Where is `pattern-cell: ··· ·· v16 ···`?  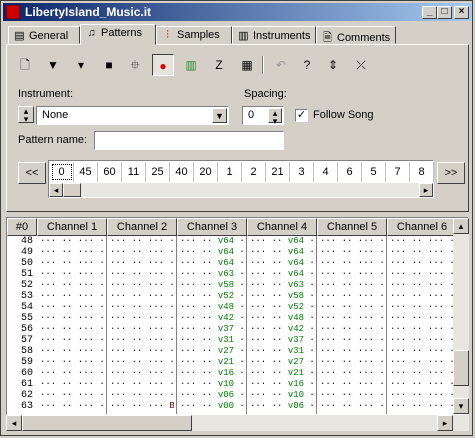 pattern-cell: ··· ·· v16 ··· is located at coordinates (282, 384).